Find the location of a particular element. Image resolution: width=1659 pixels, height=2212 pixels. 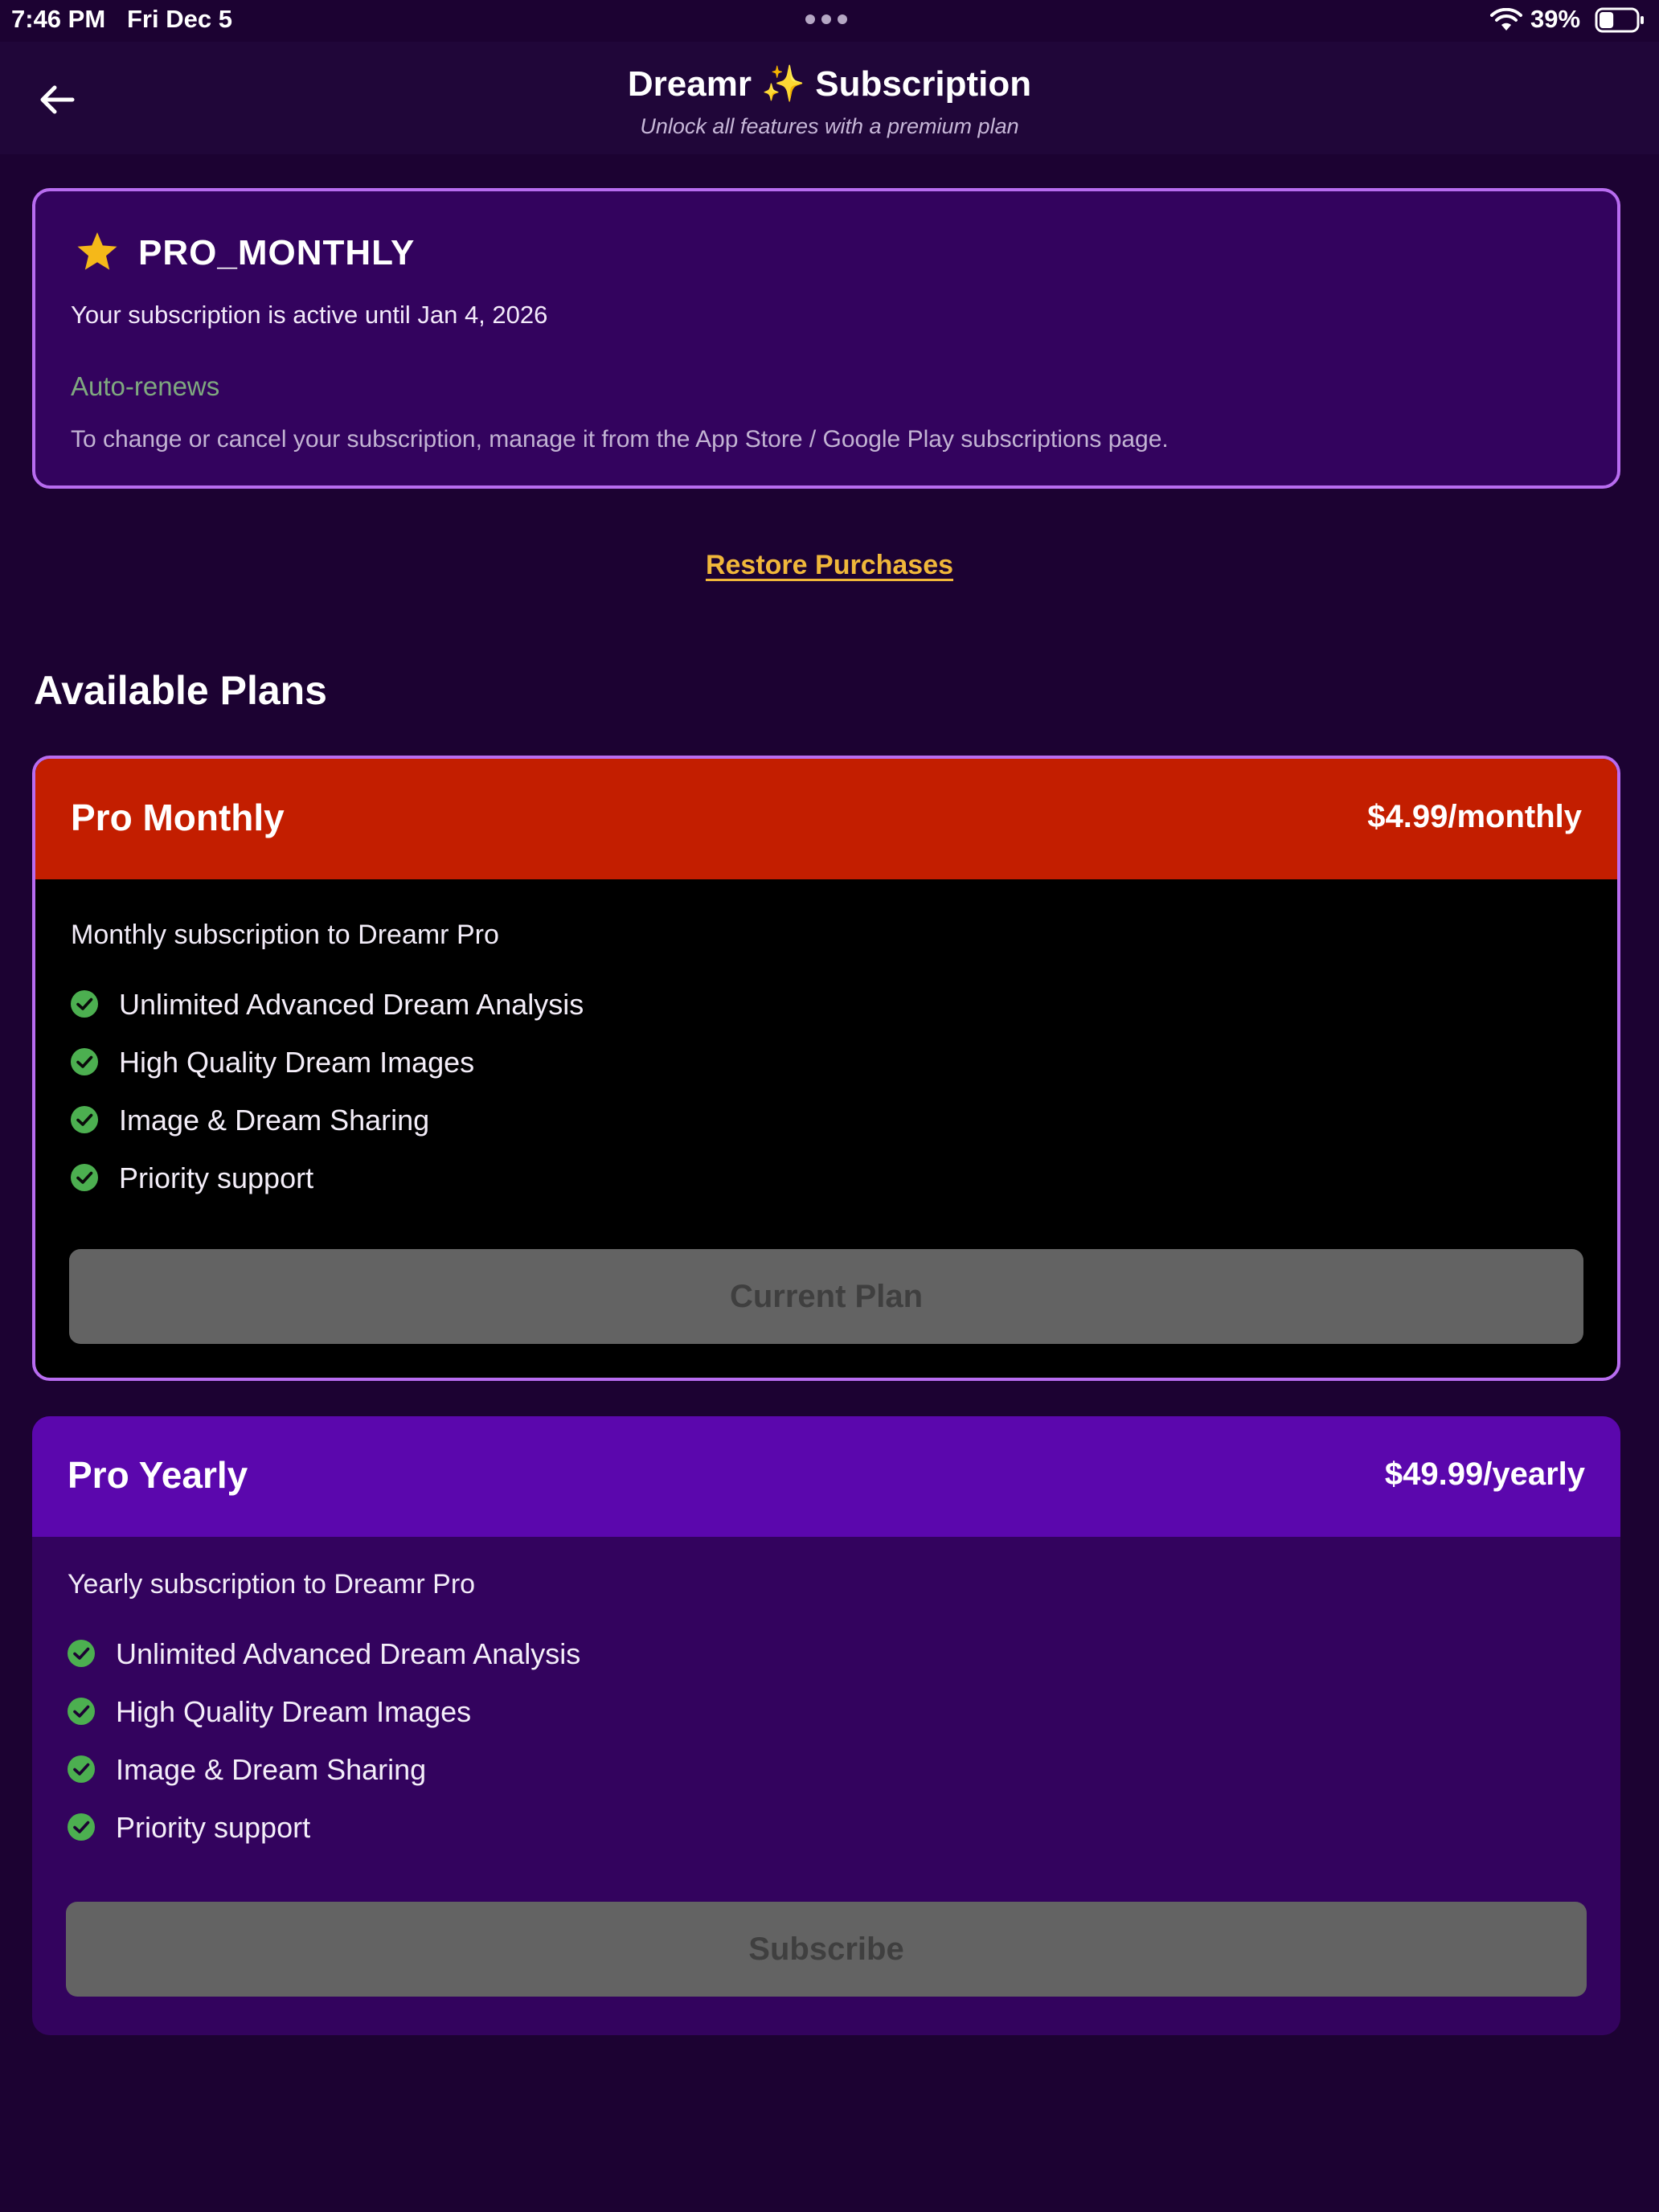

battery-percent: 39% is located at coordinates (1555, 19).